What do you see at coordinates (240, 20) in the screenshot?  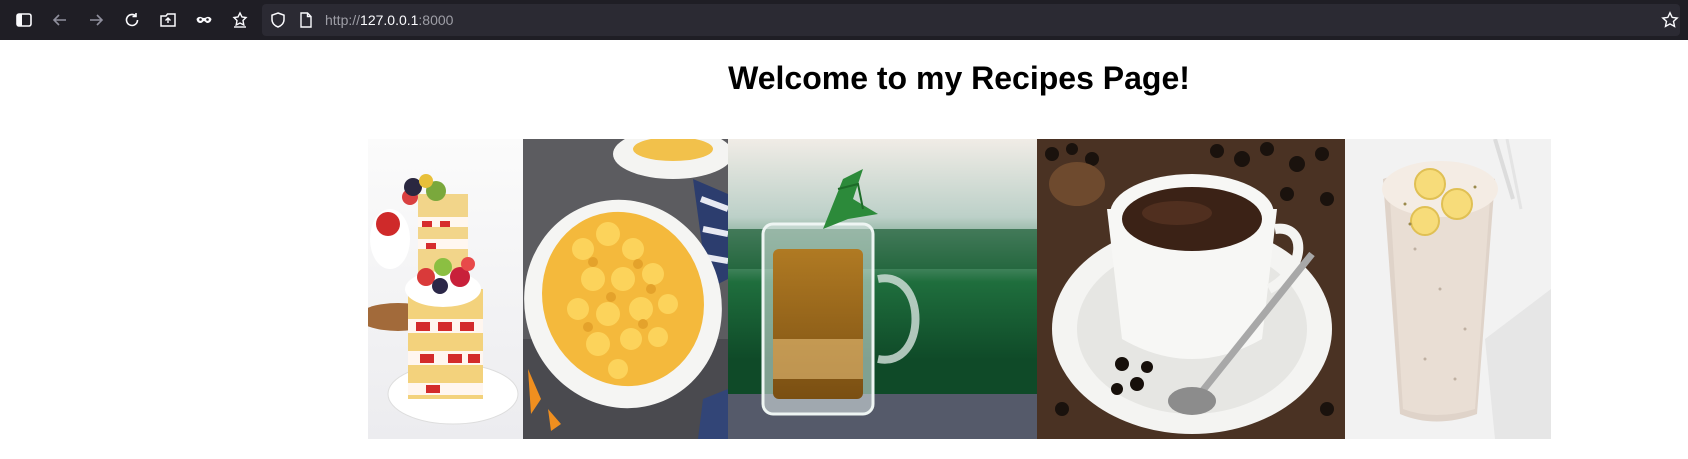 I see `extensions-icon` at bounding box center [240, 20].